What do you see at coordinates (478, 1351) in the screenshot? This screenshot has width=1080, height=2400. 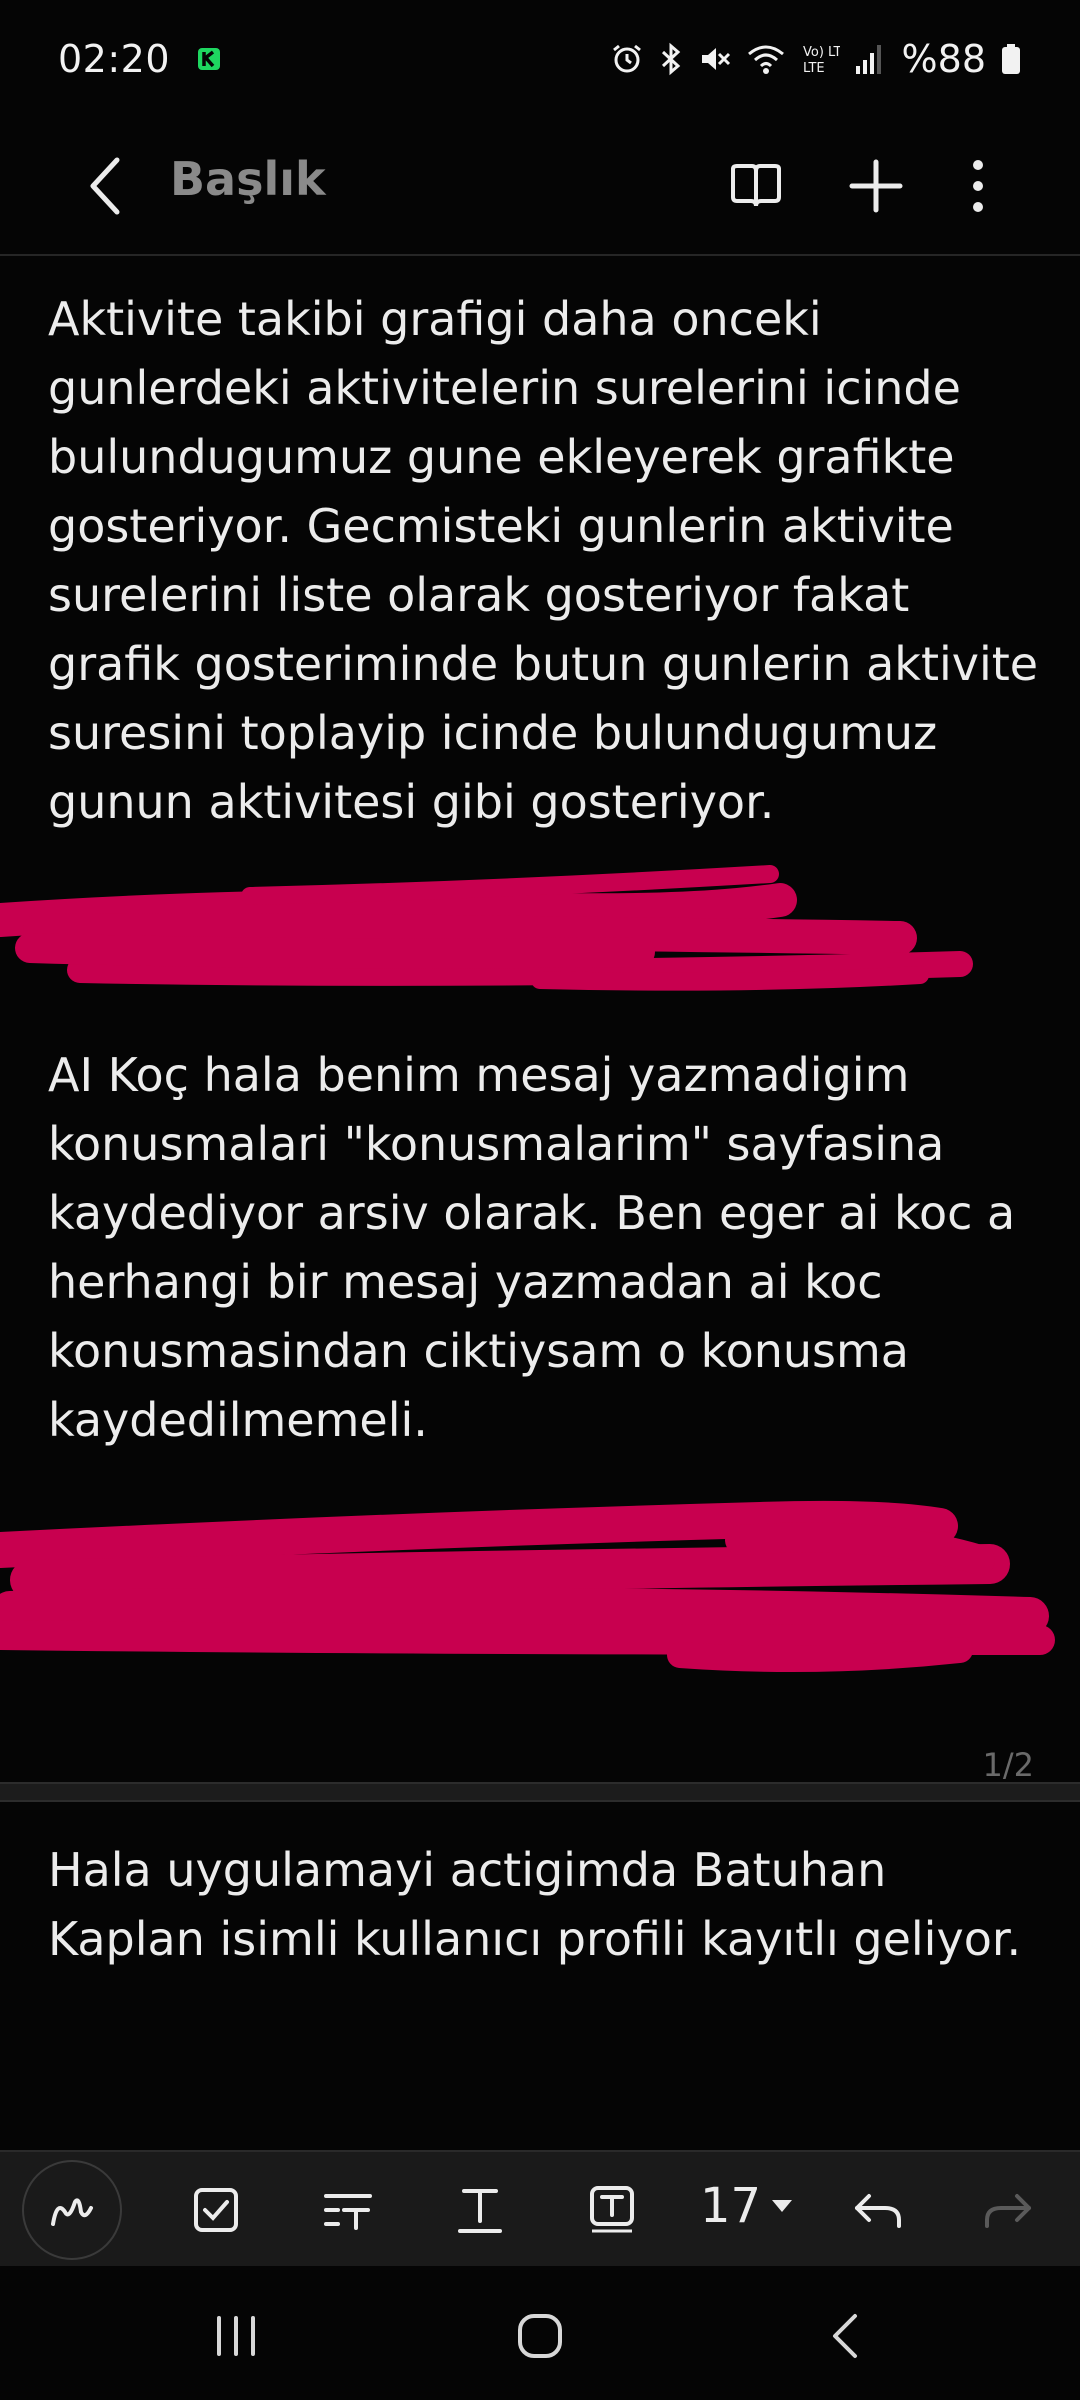 I see `text-line: konusmasindan ciktiysam o konusma` at bounding box center [478, 1351].